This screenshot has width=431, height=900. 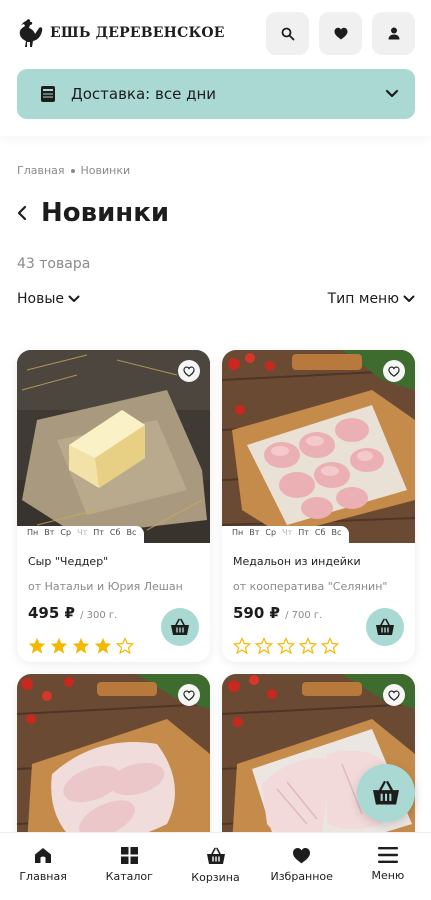 What do you see at coordinates (388, 875) in the screenshot?
I see `nav-label: Меню` at bounding box center [388, 875].